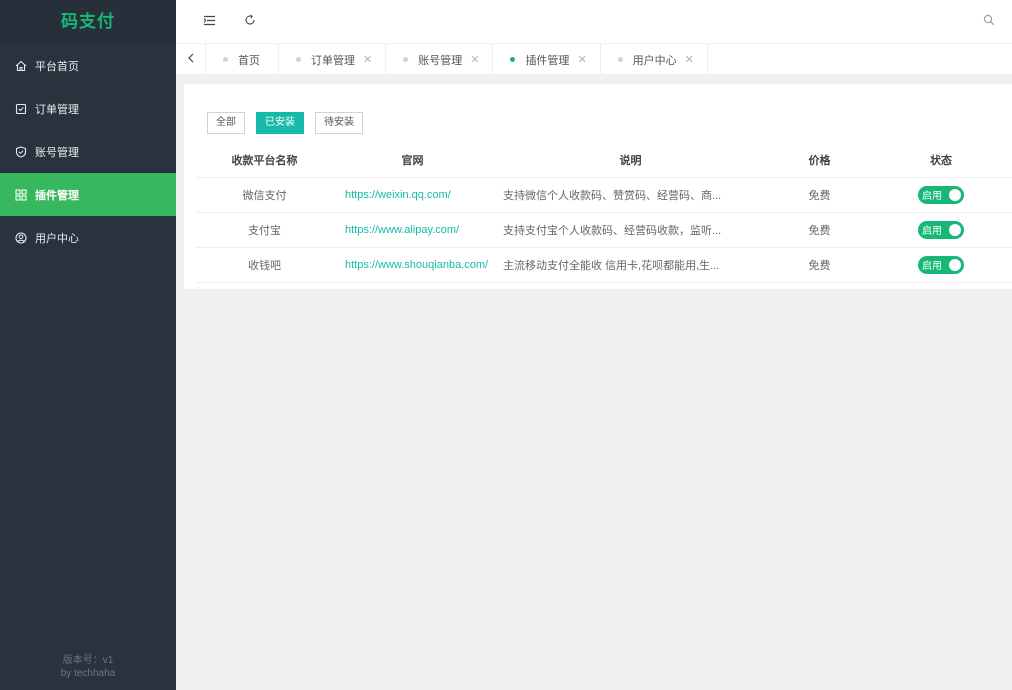 This screenshot has height=690, width=1012. I want to click on sidebar-item-label: 插件管理, so click(57, 195).